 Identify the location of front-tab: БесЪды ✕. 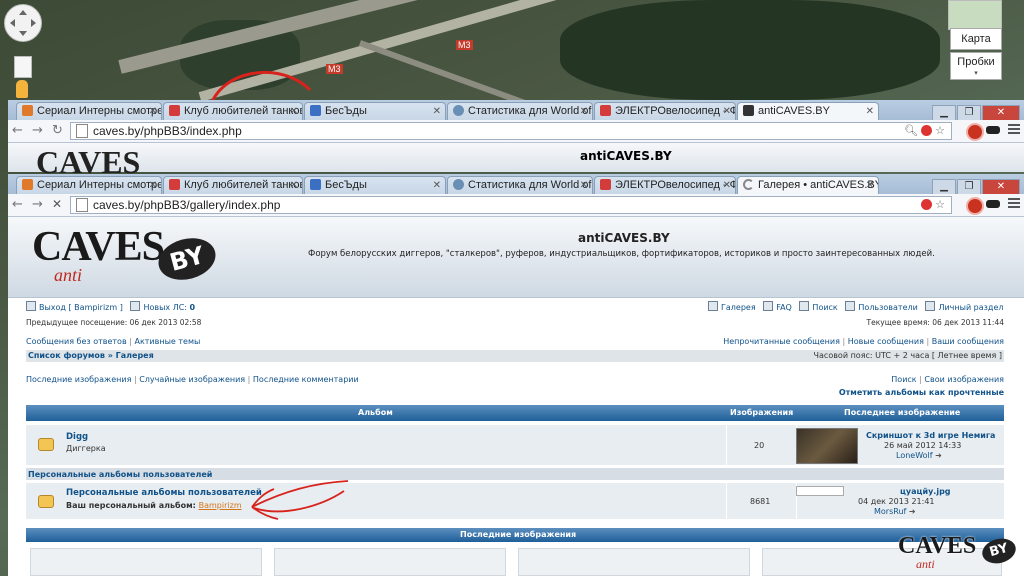
(375, 185).